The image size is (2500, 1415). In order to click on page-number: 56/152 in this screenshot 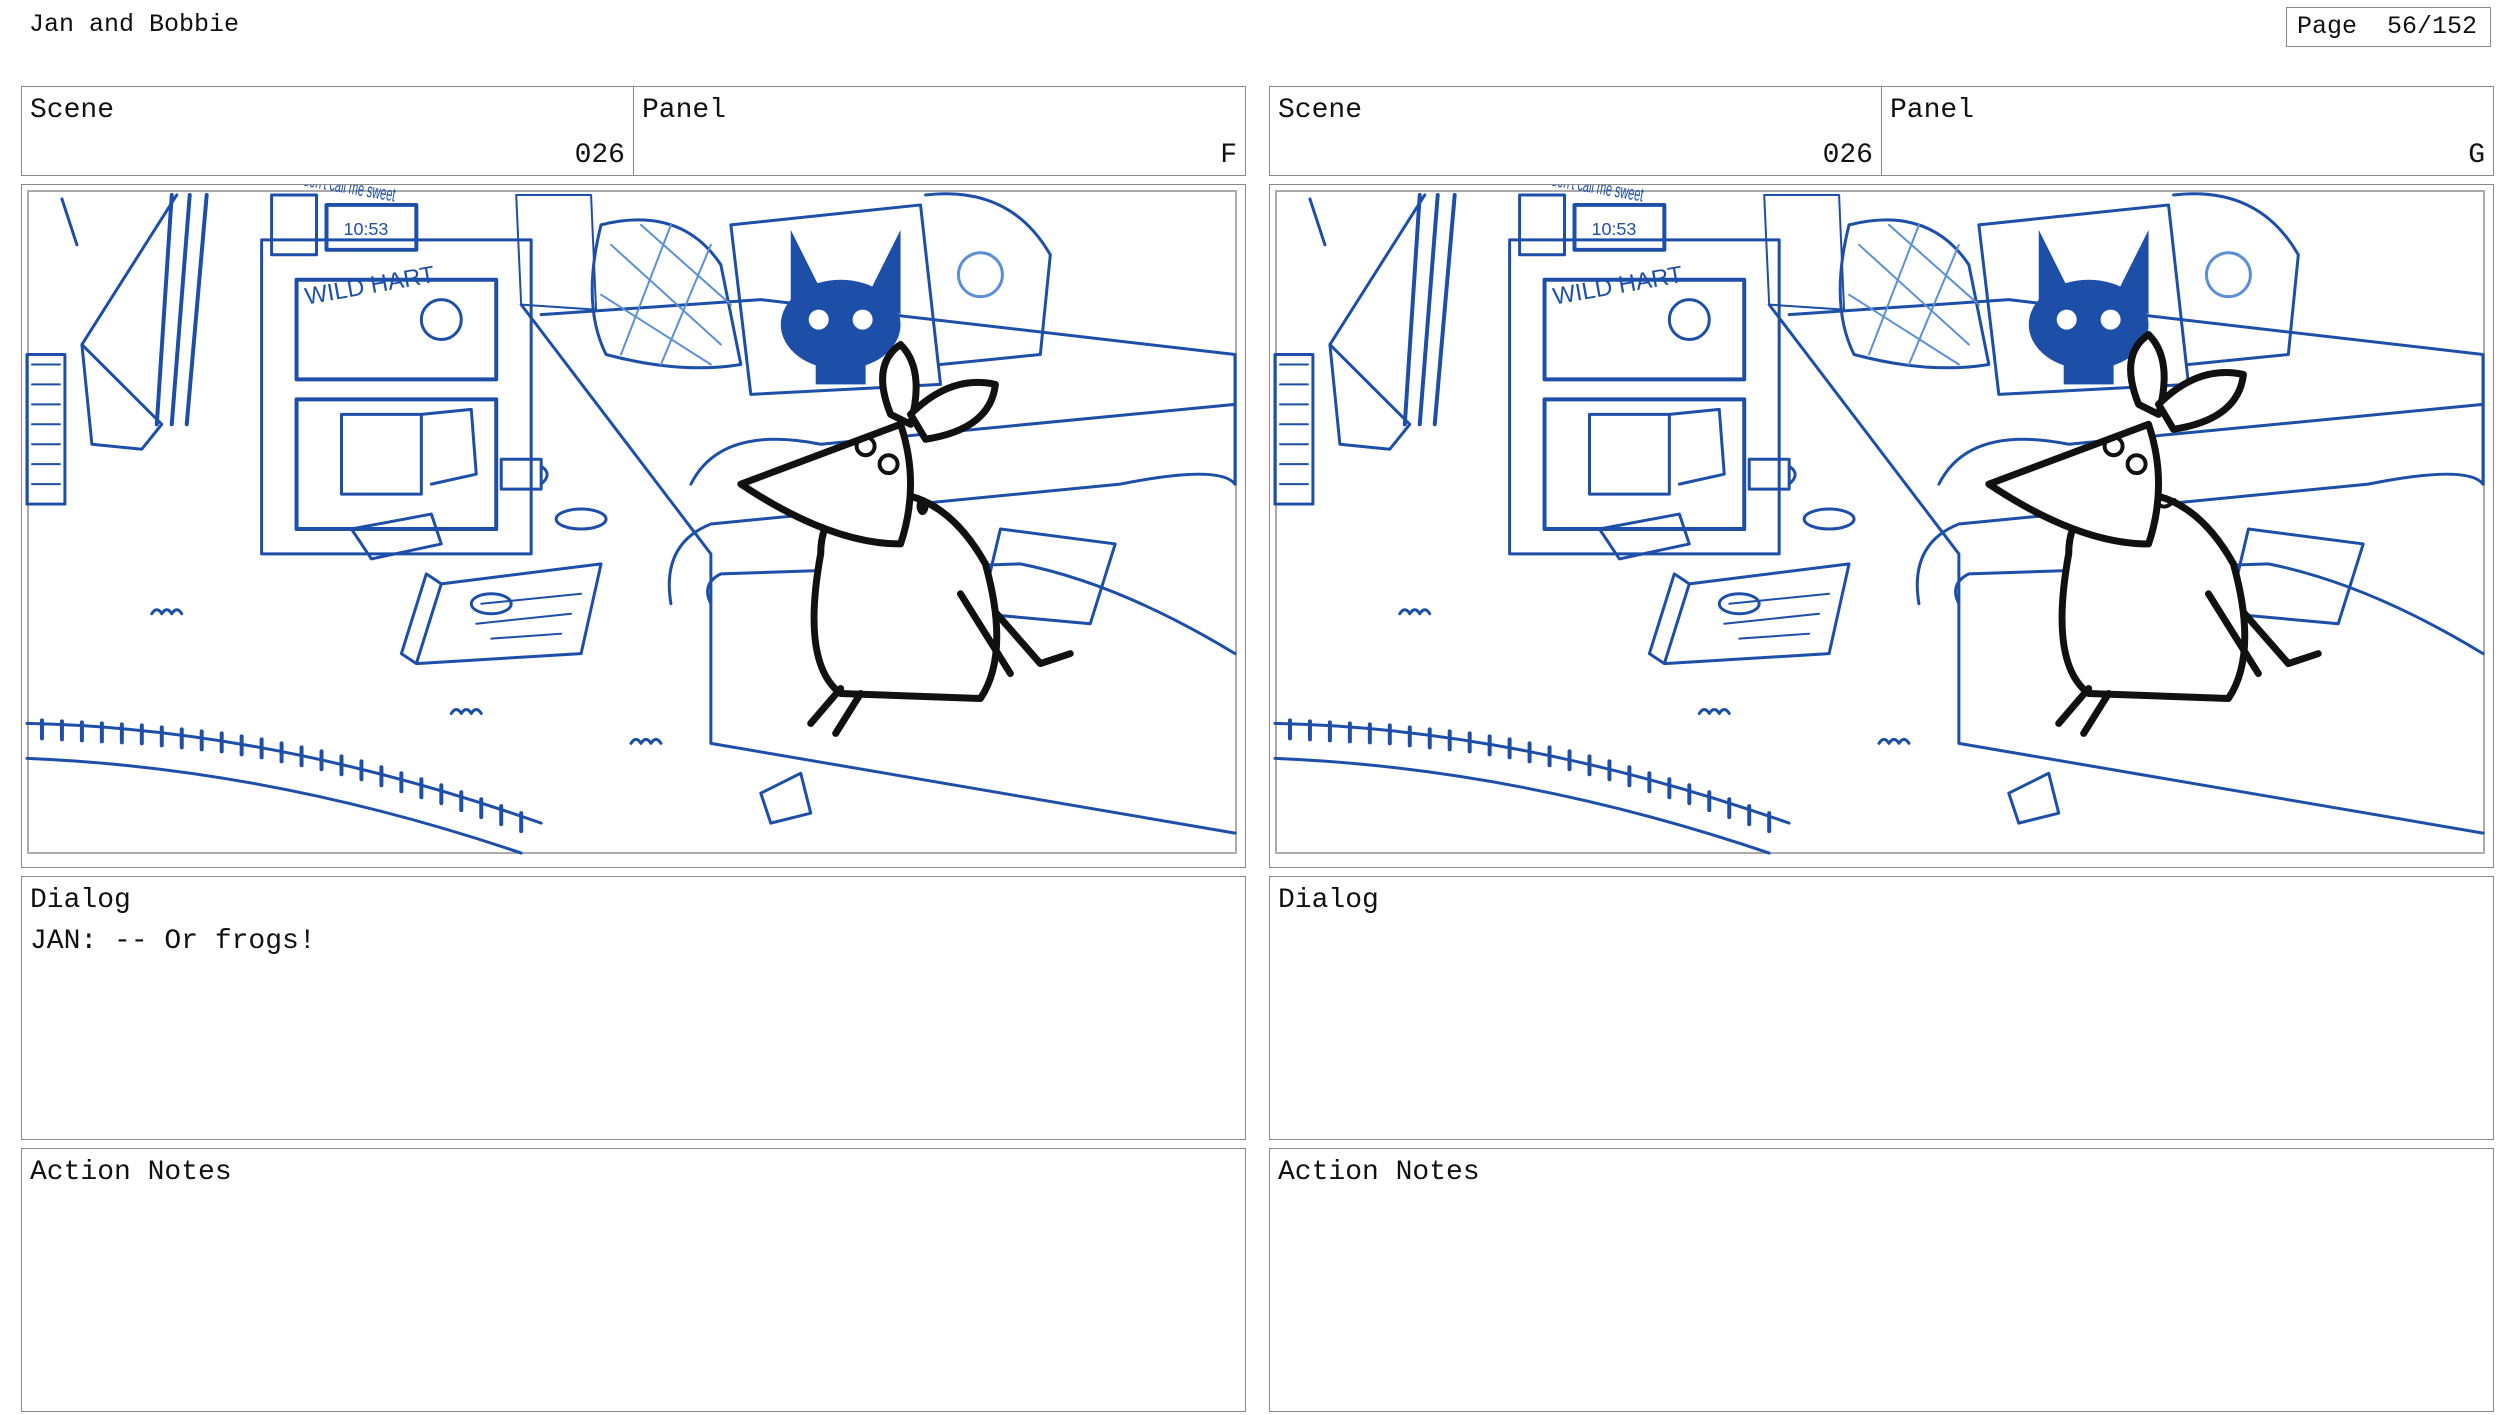, I will do `click(2432, 26)`.